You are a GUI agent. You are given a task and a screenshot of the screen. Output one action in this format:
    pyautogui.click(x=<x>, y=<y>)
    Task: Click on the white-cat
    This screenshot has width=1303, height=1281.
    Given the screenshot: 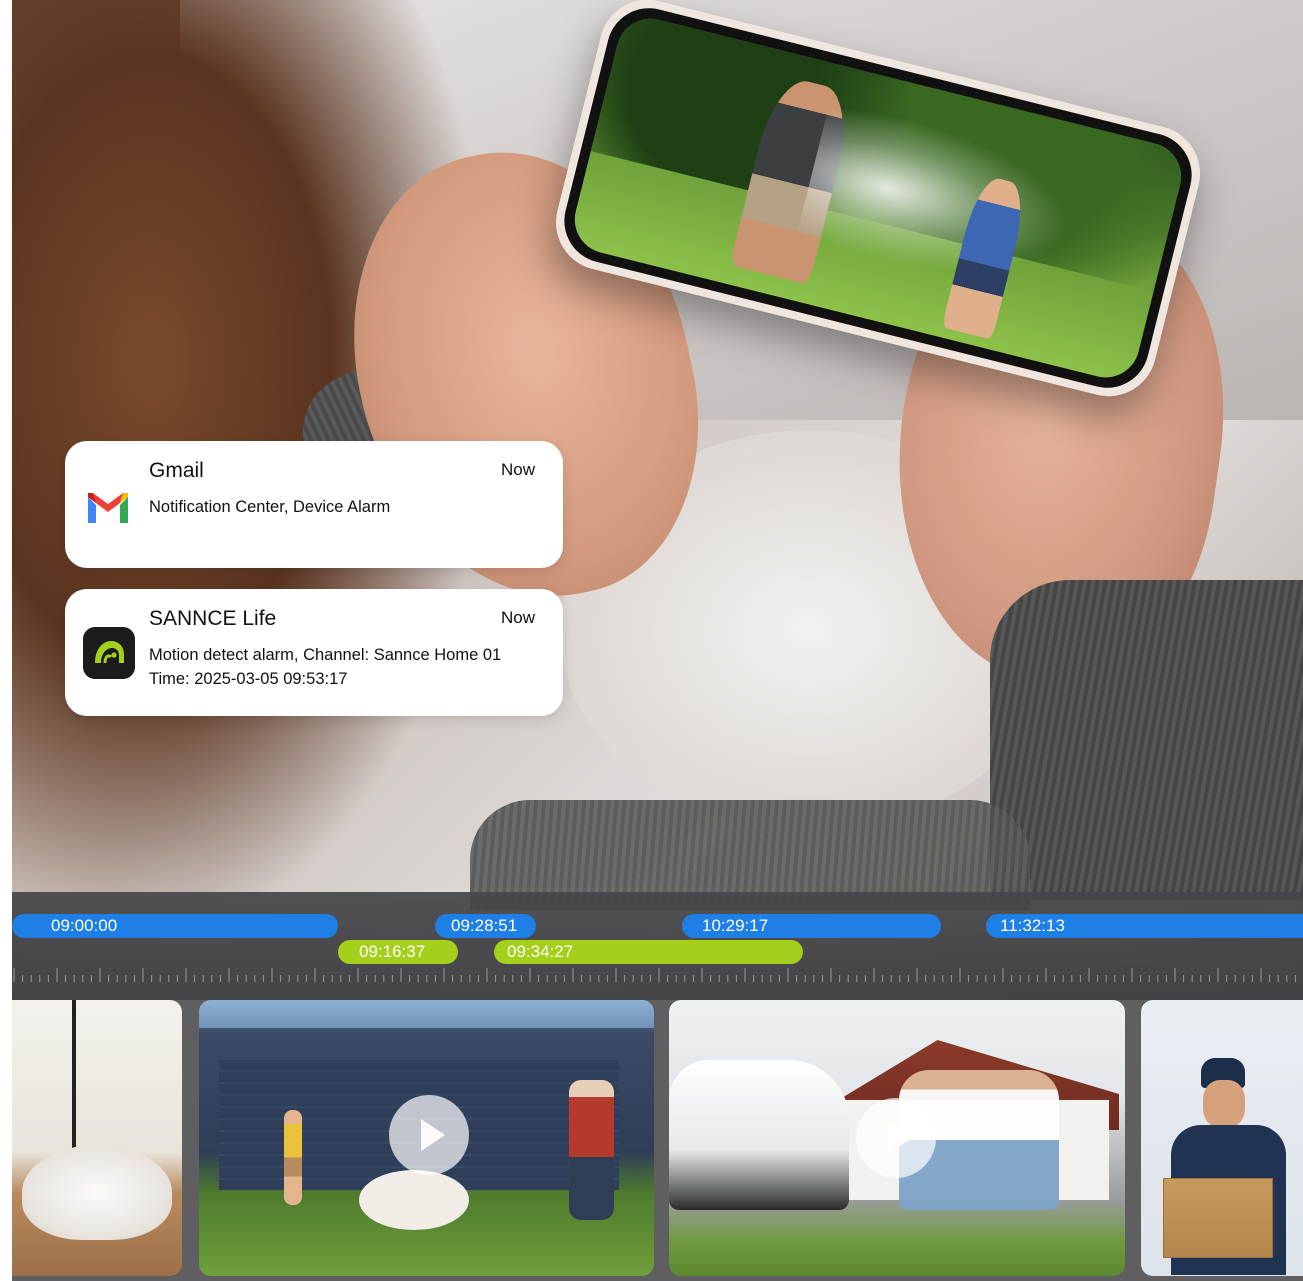 What is the action you would take?
    pyautogui.click(x=97, y=1192)
    